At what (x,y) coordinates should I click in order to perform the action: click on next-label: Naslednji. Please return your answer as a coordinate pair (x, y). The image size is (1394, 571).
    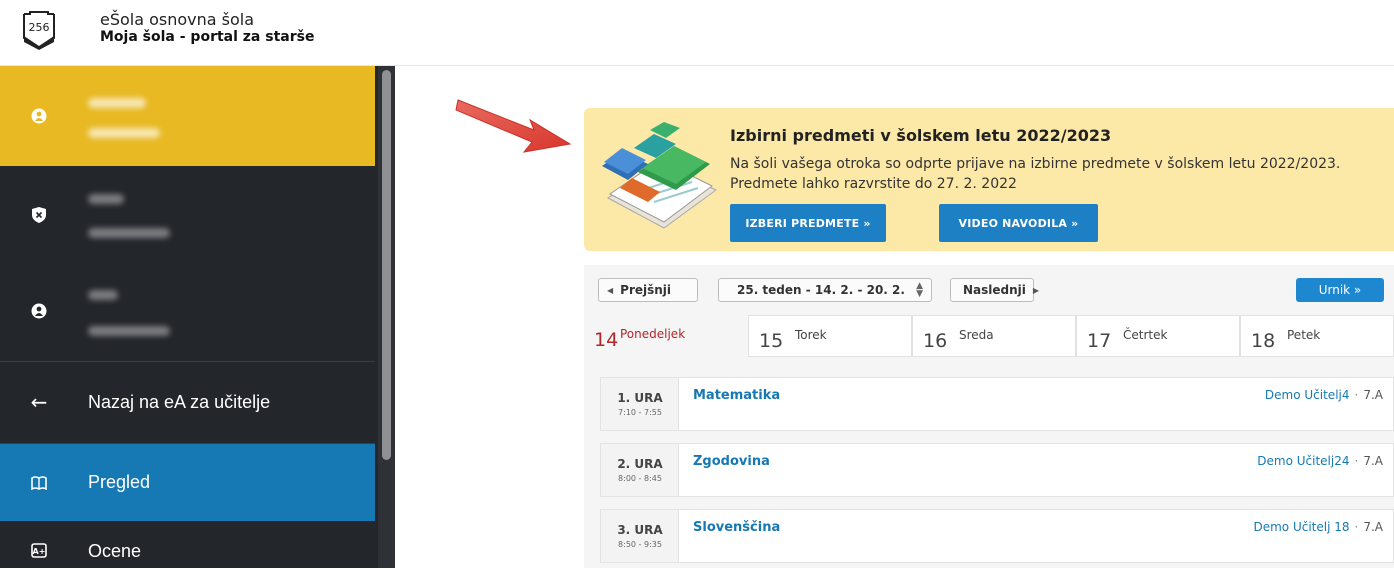
    Looking at the image, I should click on (994, 290).